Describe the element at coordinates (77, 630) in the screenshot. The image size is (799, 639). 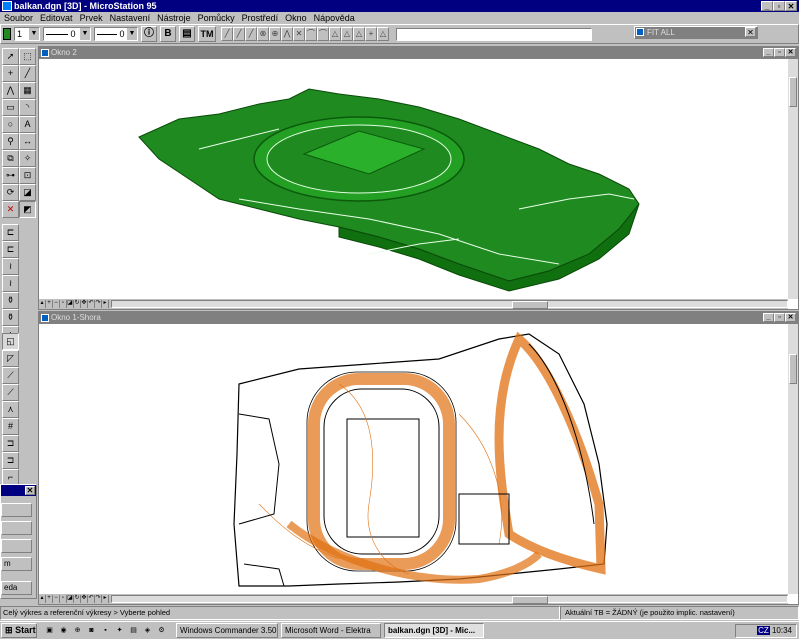
I see `network-icon: ⊕` at that location.